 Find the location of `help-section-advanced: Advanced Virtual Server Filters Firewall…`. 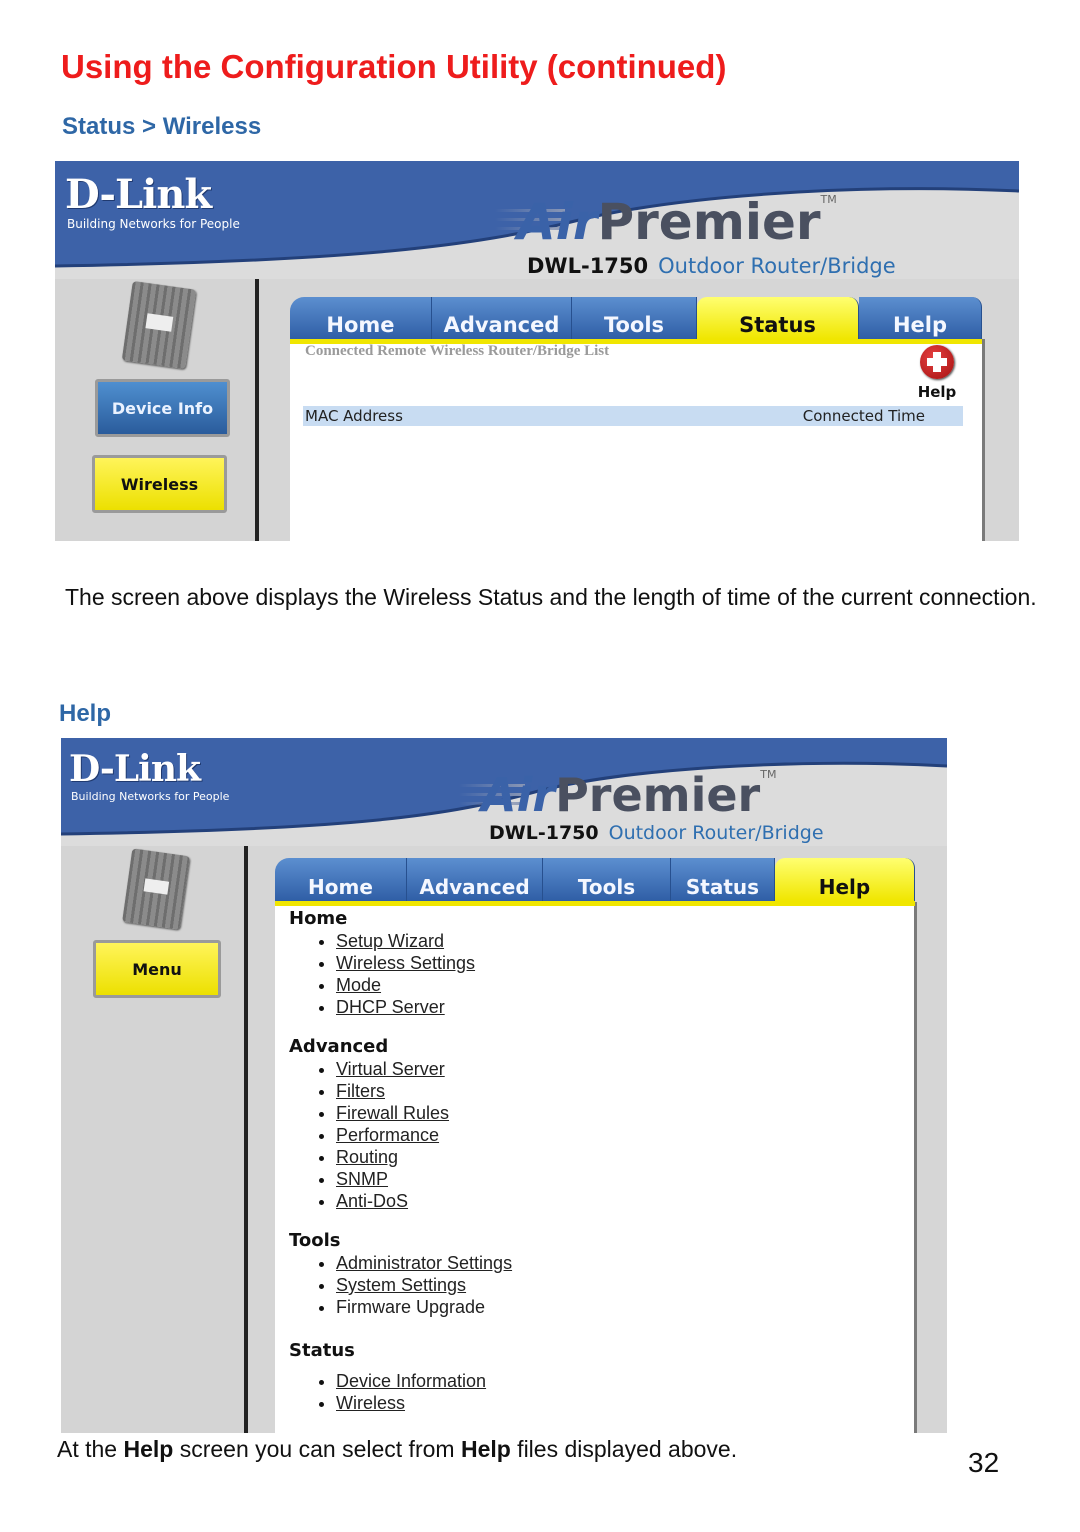

help-section-advanced: Advanced Virtual Server Filters Firewall… is located at coordinates (589, 1124).